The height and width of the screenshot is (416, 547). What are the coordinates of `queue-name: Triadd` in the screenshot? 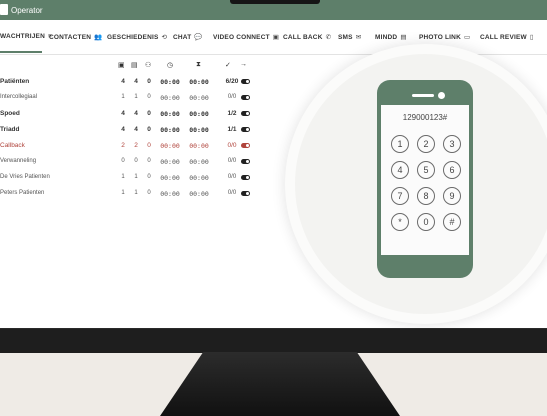 It's located at (10, 129).